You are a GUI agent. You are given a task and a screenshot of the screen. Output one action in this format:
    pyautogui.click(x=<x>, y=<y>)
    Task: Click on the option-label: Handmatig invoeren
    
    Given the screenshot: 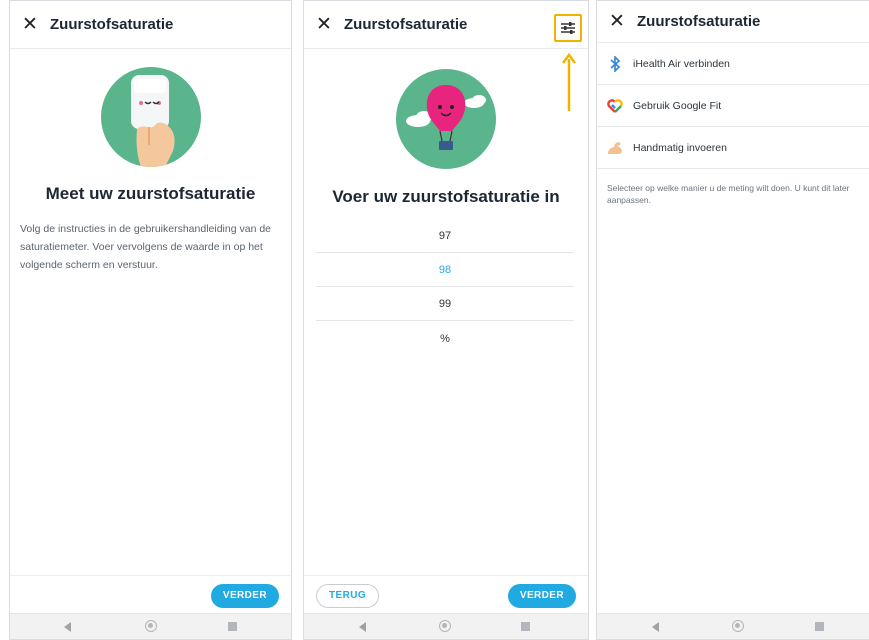 What is the action you would take?
    pyautogui.click(x=680, y=147)
    